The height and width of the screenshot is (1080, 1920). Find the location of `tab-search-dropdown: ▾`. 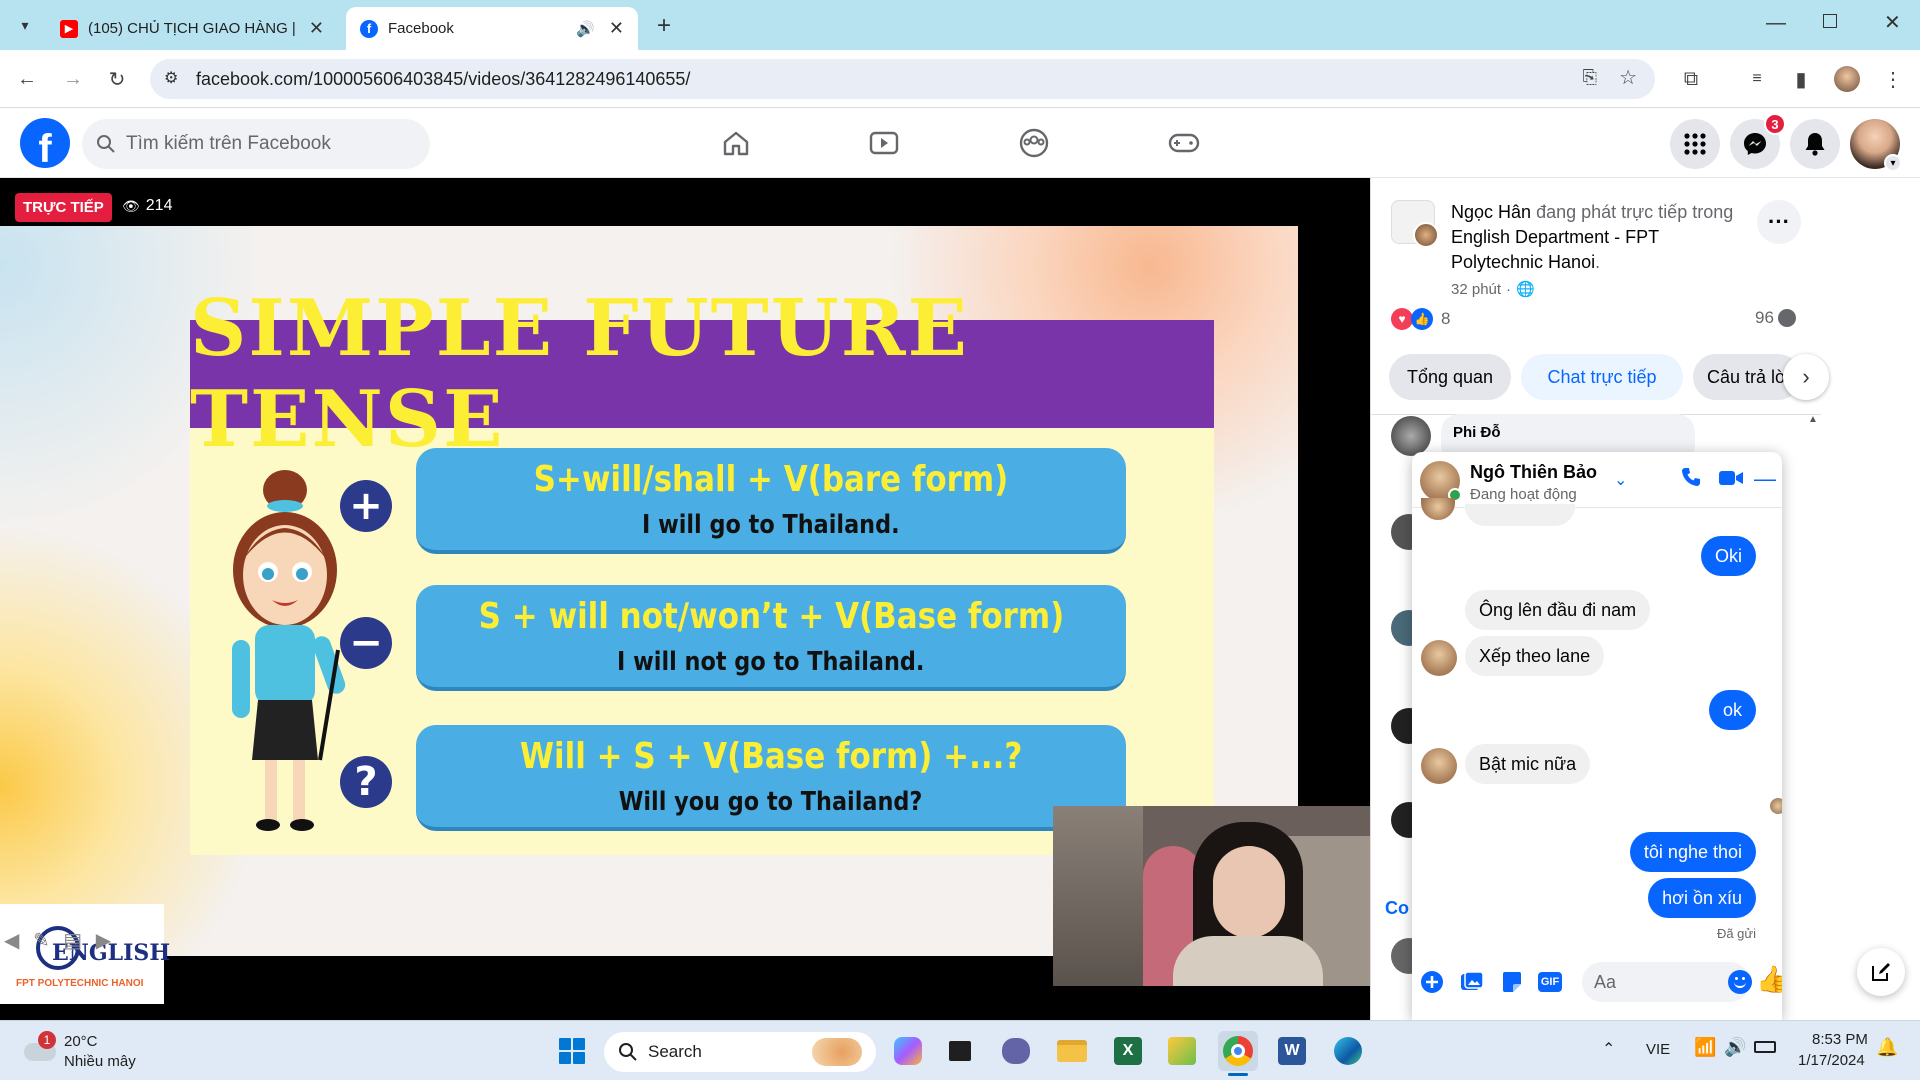

tab-search-dropdown: ▾ is located at coordinates (25, 25).